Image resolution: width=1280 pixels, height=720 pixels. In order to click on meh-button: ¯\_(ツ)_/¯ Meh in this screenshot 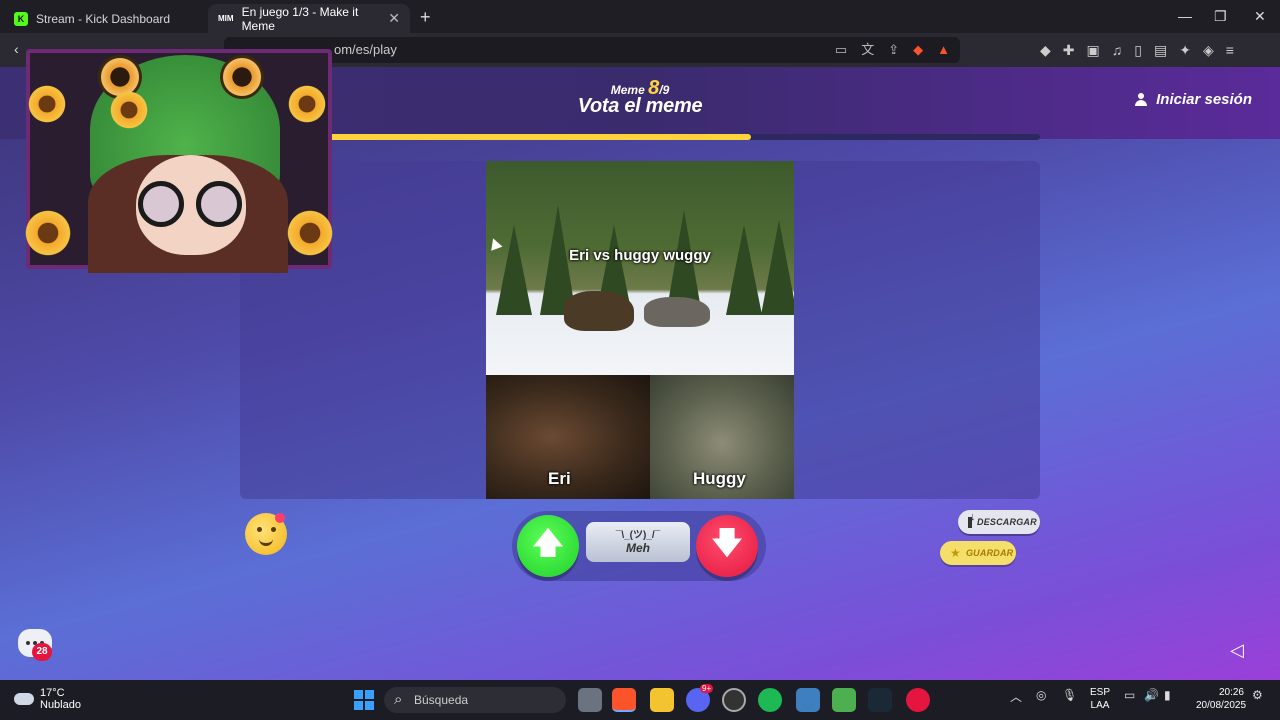, I will do `click(638, 542)`.